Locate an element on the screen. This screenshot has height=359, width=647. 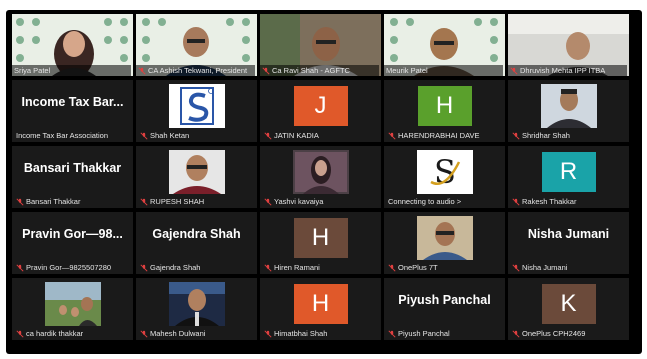
participant-tile-video: Ca Ravi Shah - AGFTC is located at coordinates (320, 45).